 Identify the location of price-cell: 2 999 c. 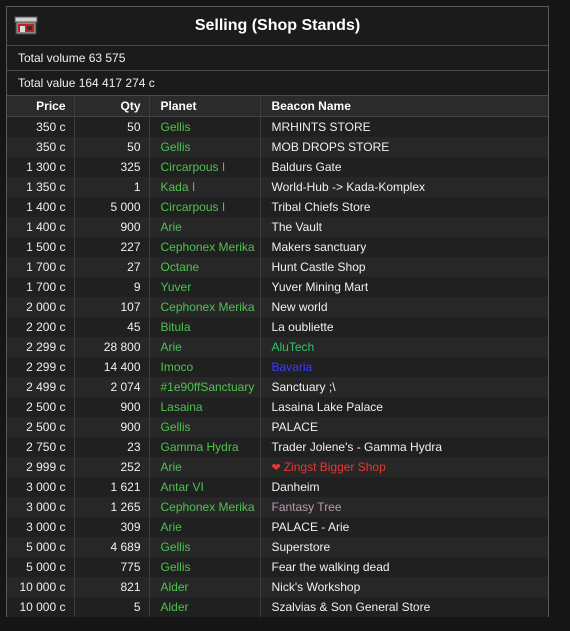
(41, 467).